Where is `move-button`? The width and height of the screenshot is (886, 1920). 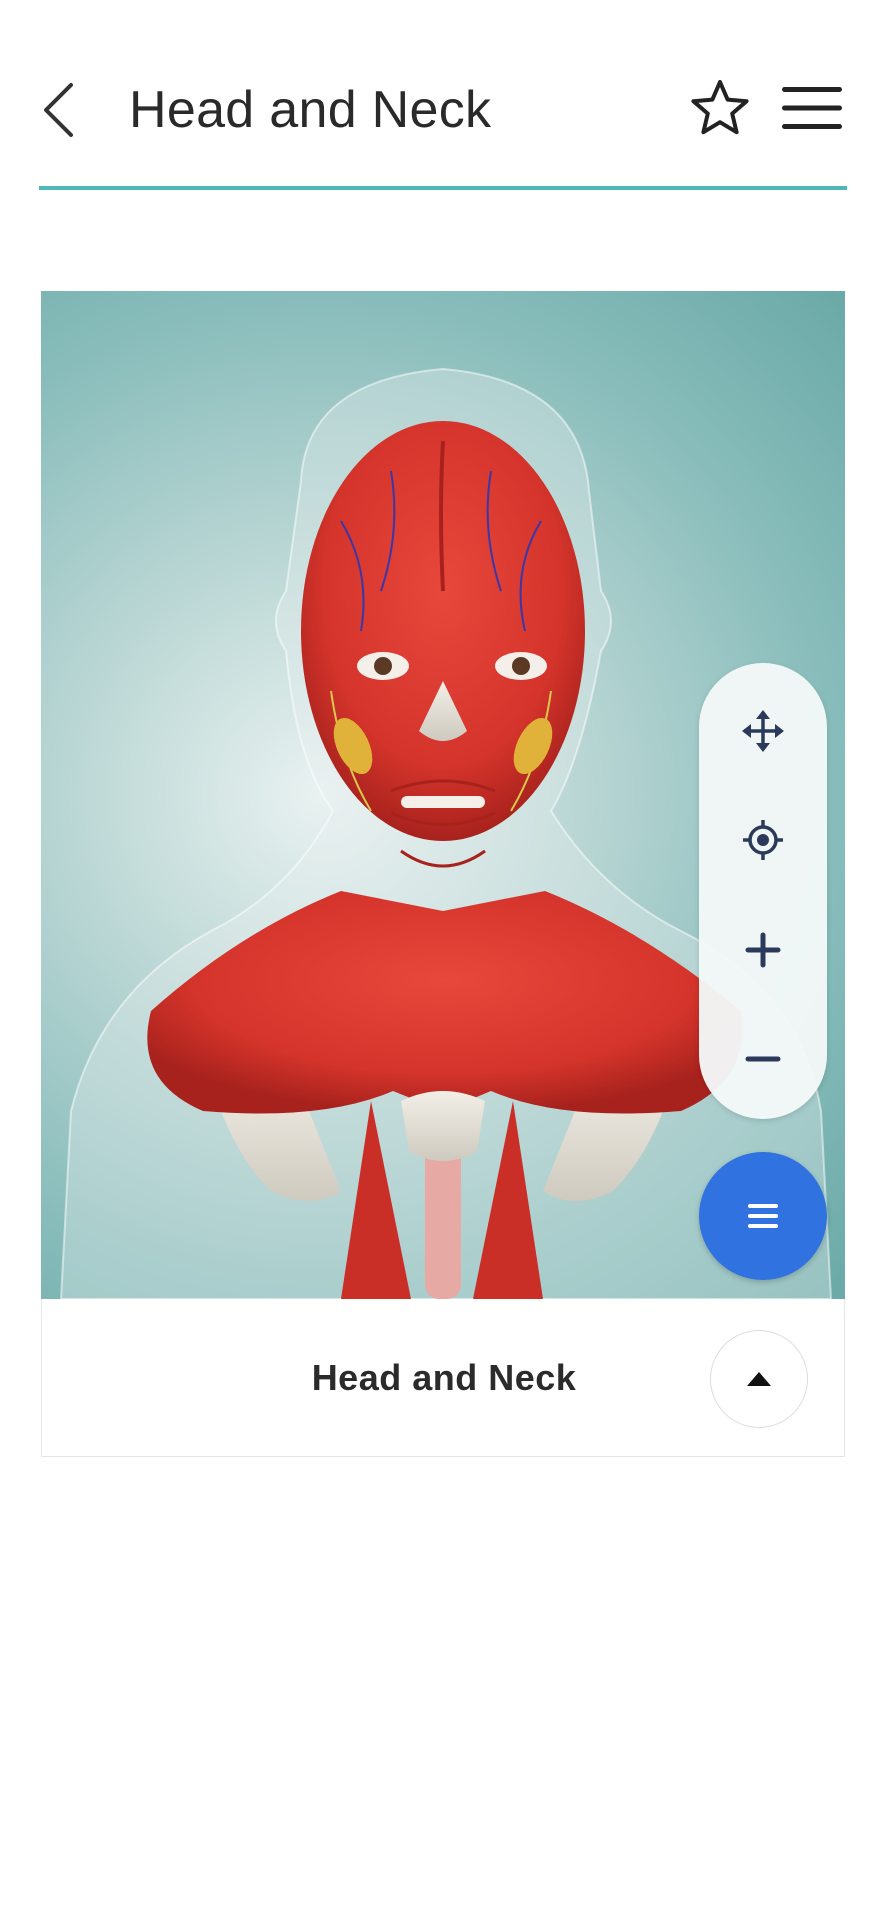 move-button is located at coordinates (763, 731).